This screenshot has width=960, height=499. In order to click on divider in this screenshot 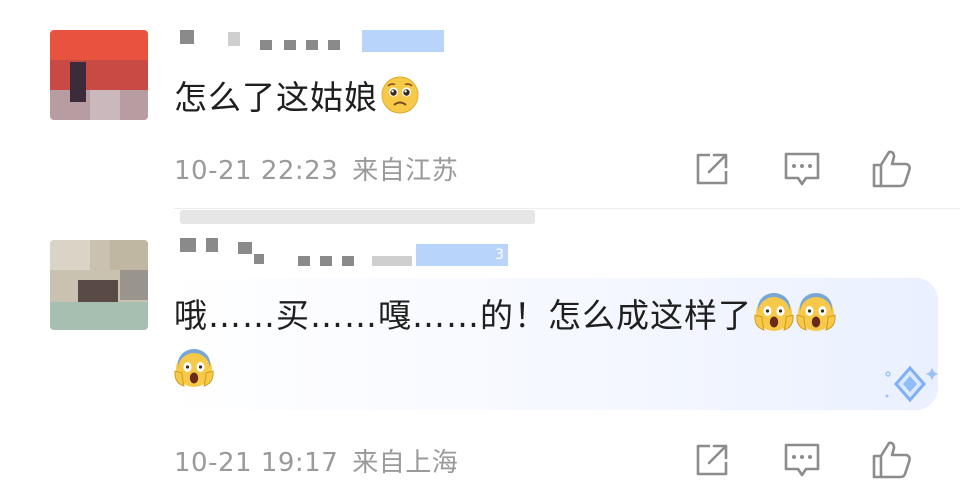, I will do `click(567, 208)`.